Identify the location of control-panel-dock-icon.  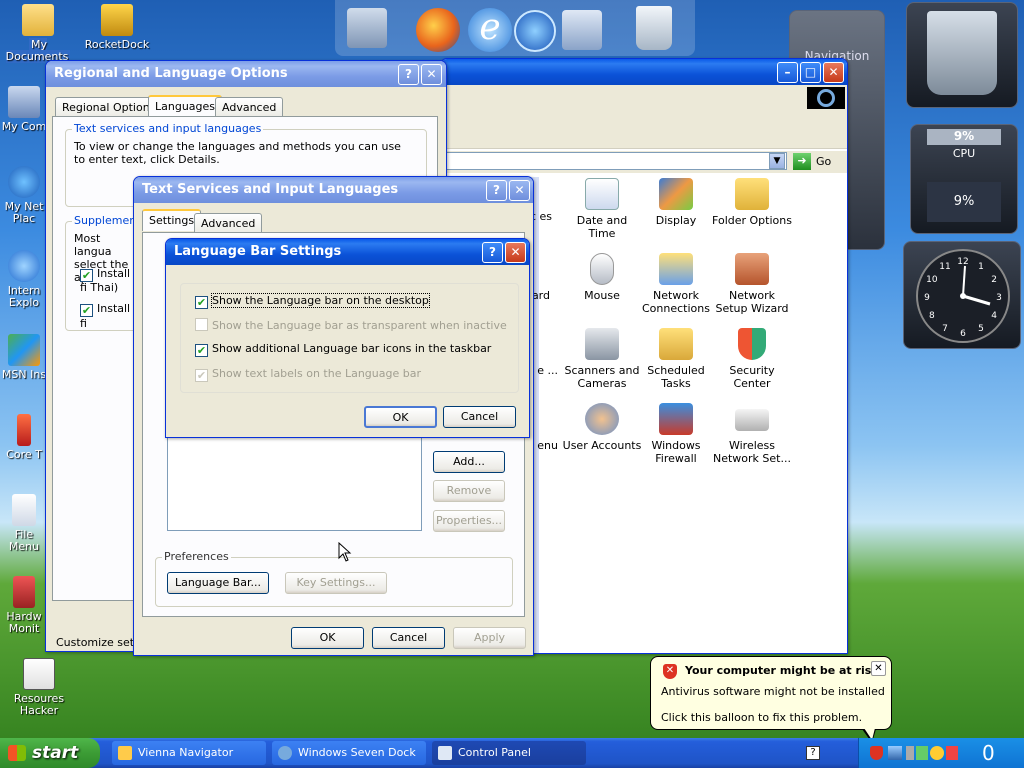
(582, 30).